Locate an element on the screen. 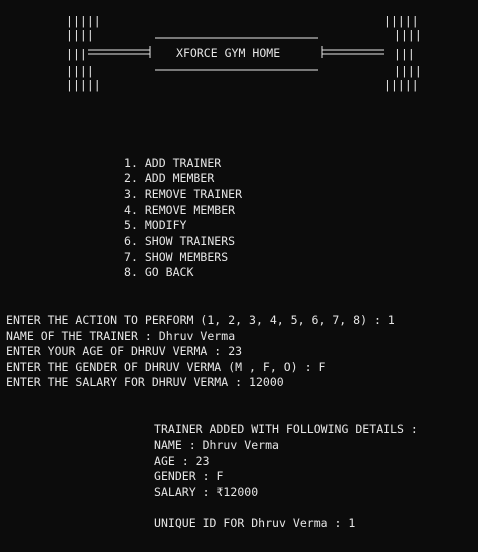 The width and height of the screenshot is (478, 552). prompt-trainer-name: NAME OF THE TRAINER : Dhruv Verma is located at coordinates (121, 336).